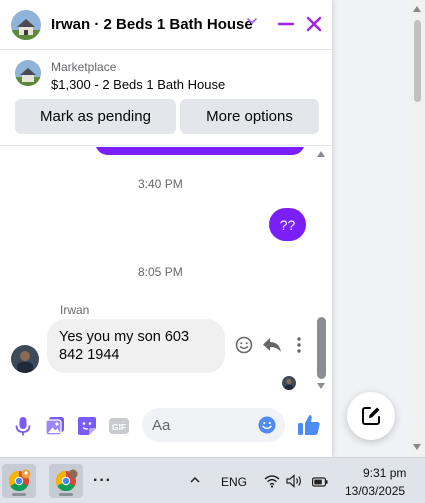 The width and height of the screenshot is (425, 503). Describe the element at coordinates (23, 426) in the screenshot. I see `mic-icon` at that location.